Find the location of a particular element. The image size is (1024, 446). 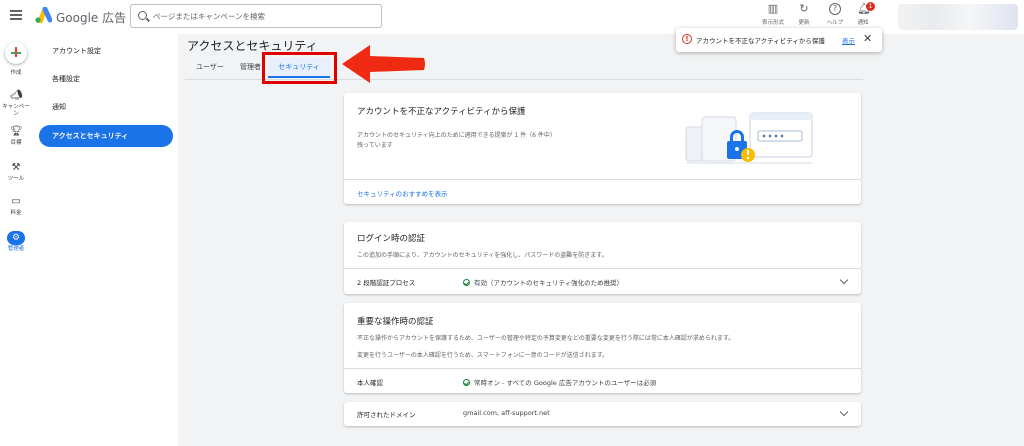

nav-item-preferences: 各種設定 is located at coordinates (106, 79).